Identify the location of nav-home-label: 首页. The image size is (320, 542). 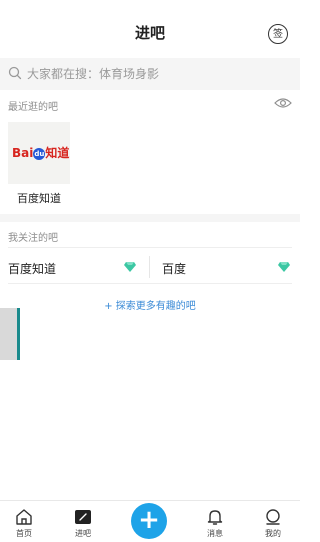
(24, 533).